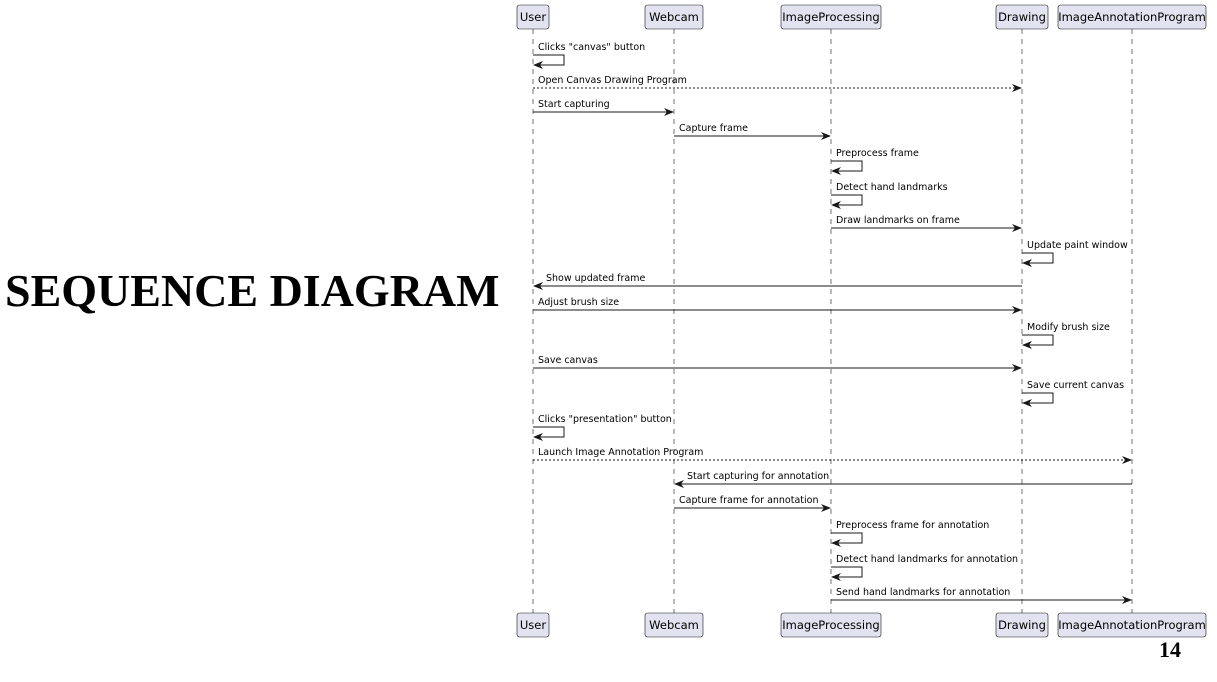 The width and height of the screenshot is (1217, 682). Describe the element at coordinates (620, 452) in the screenshot. I see `message-label: Launch Image Annotation Program` at that location.